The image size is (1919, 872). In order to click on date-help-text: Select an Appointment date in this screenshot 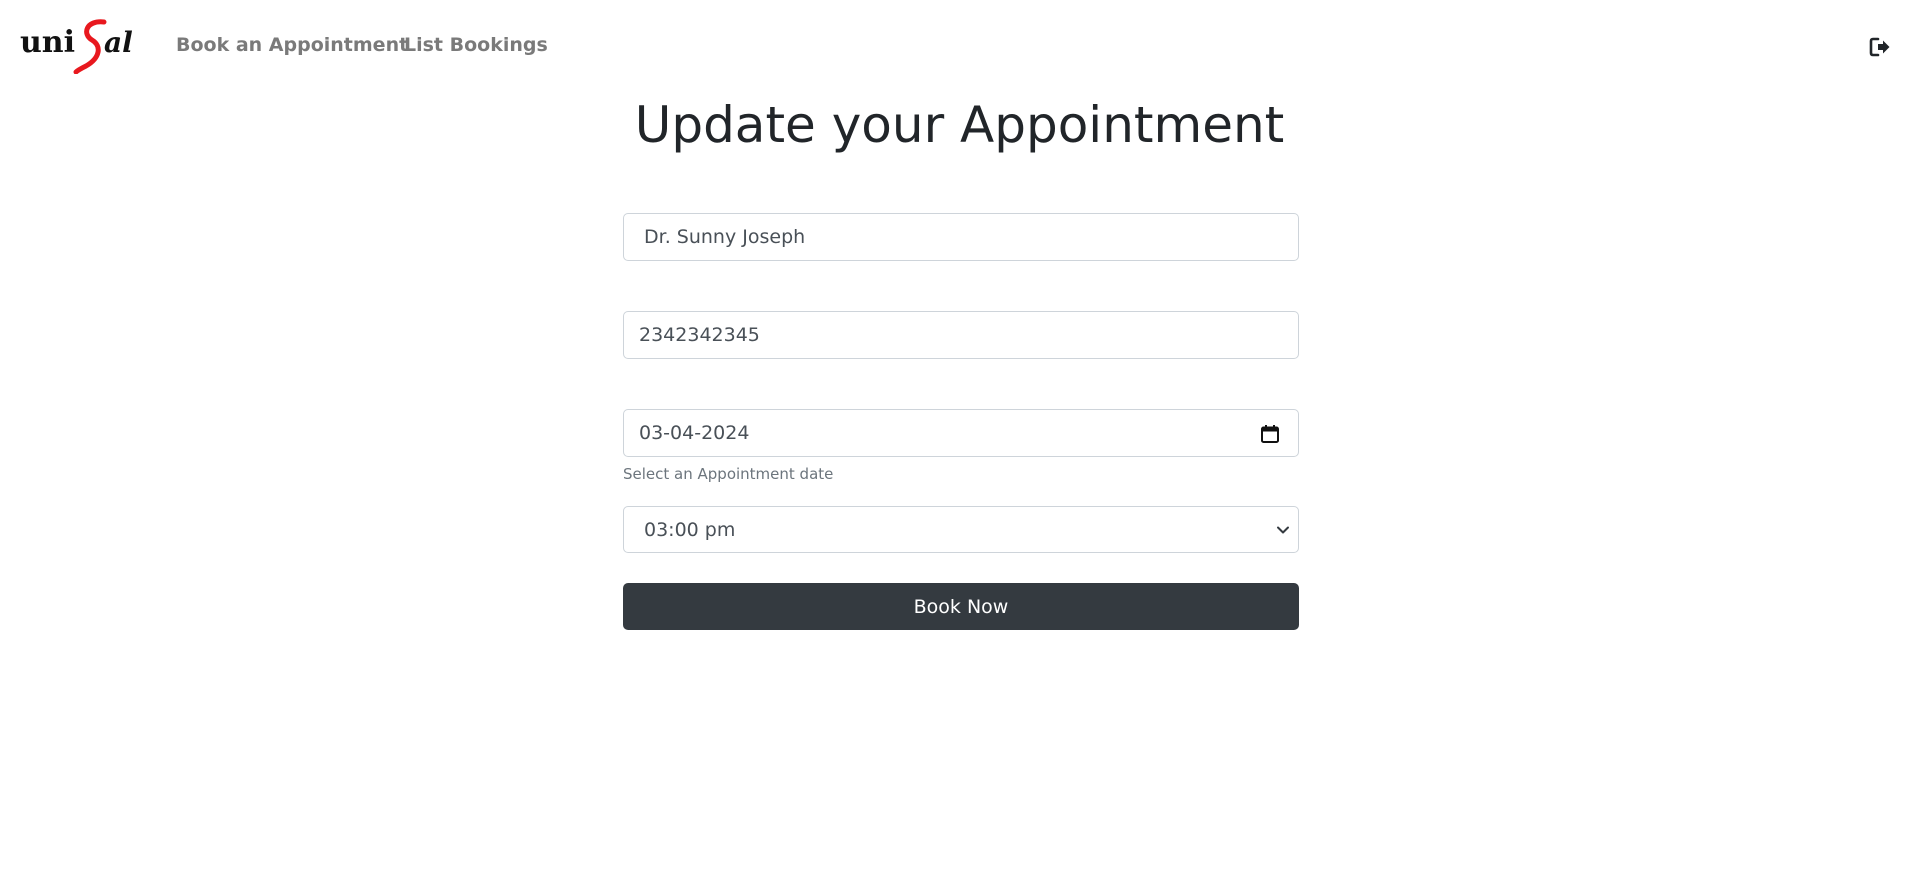, I will do `click(728, 474)`.